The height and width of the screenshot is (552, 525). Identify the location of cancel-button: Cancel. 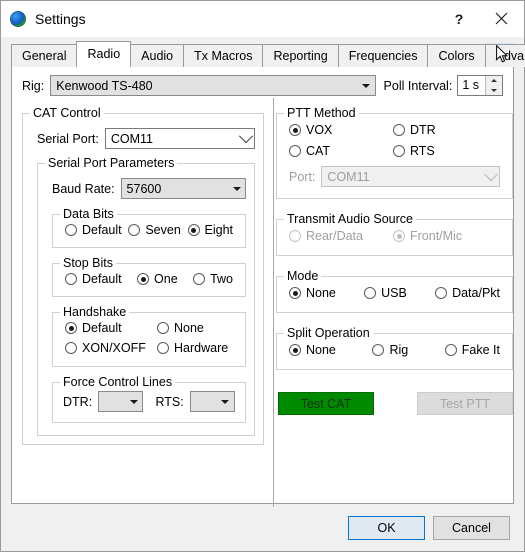
(471, 527).